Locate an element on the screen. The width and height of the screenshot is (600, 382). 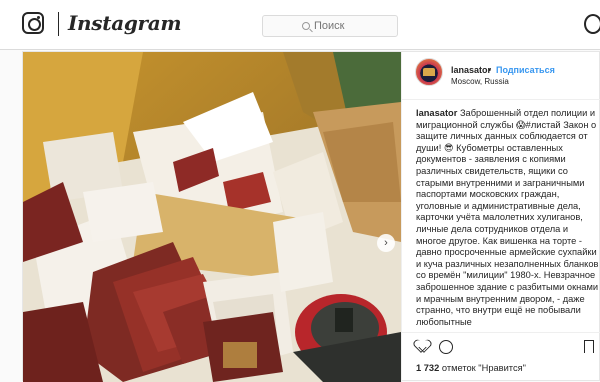
caption-username: lanasator is located at coordinates (436, 113).